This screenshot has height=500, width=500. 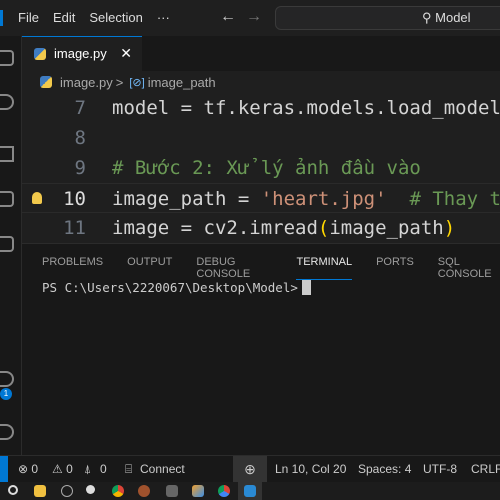 What do you see at coordinates (86, 82) in the screenshot?
I see `breadcrumb-file: image.py` at bounding box center [86, 82].